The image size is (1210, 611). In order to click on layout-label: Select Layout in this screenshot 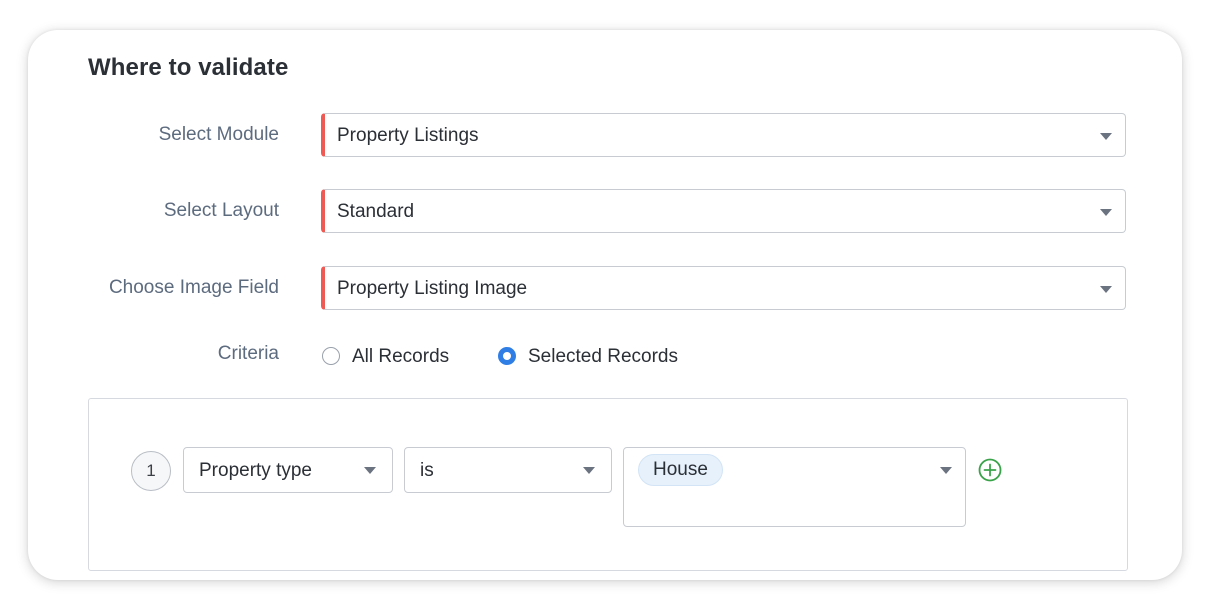, I will do `click(221, 210)`.